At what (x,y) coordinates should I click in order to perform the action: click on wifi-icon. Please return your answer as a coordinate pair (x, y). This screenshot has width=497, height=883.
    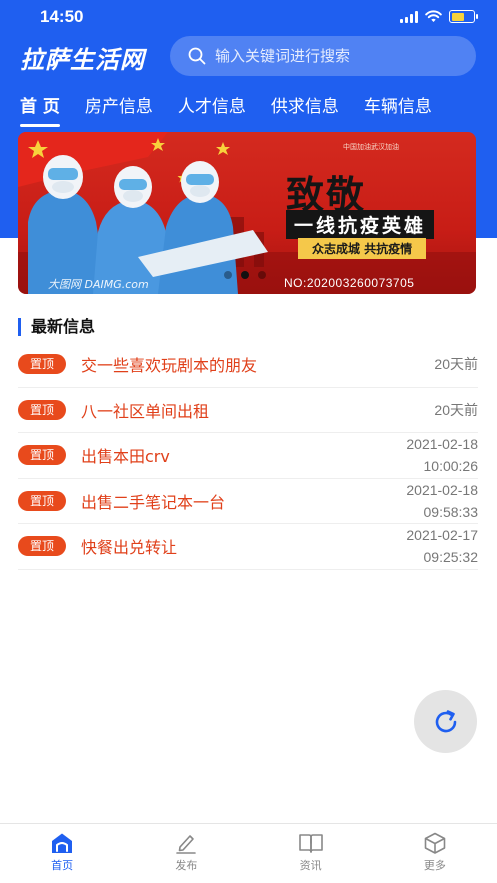
    Looking at the image, I should click on (433, 16).